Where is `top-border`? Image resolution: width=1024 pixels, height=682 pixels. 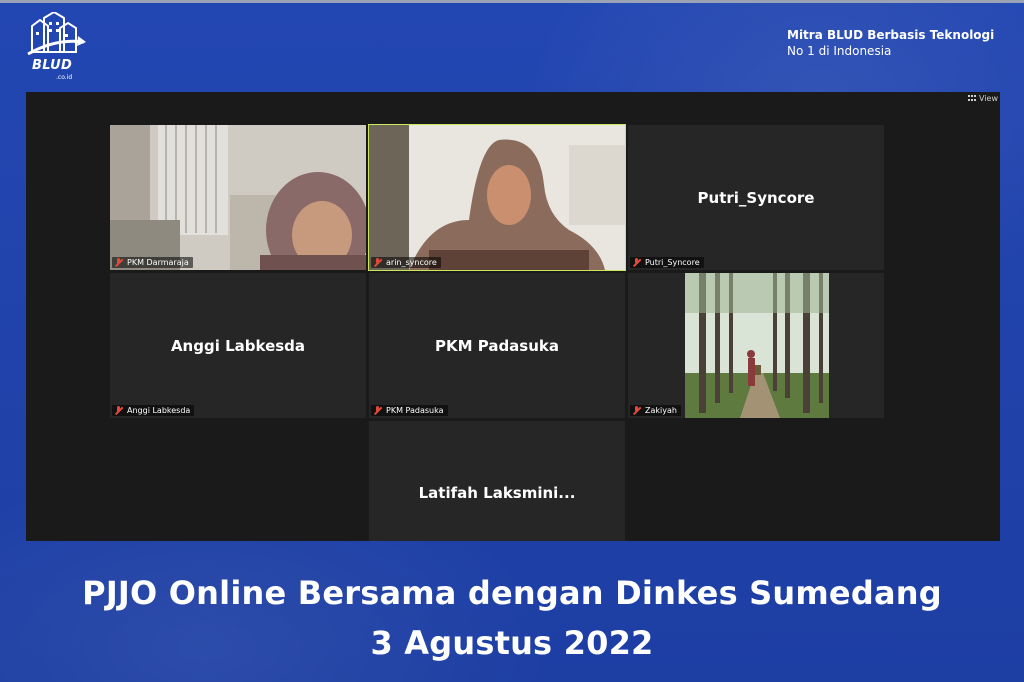
top-border is located at coordinates (512, 1).